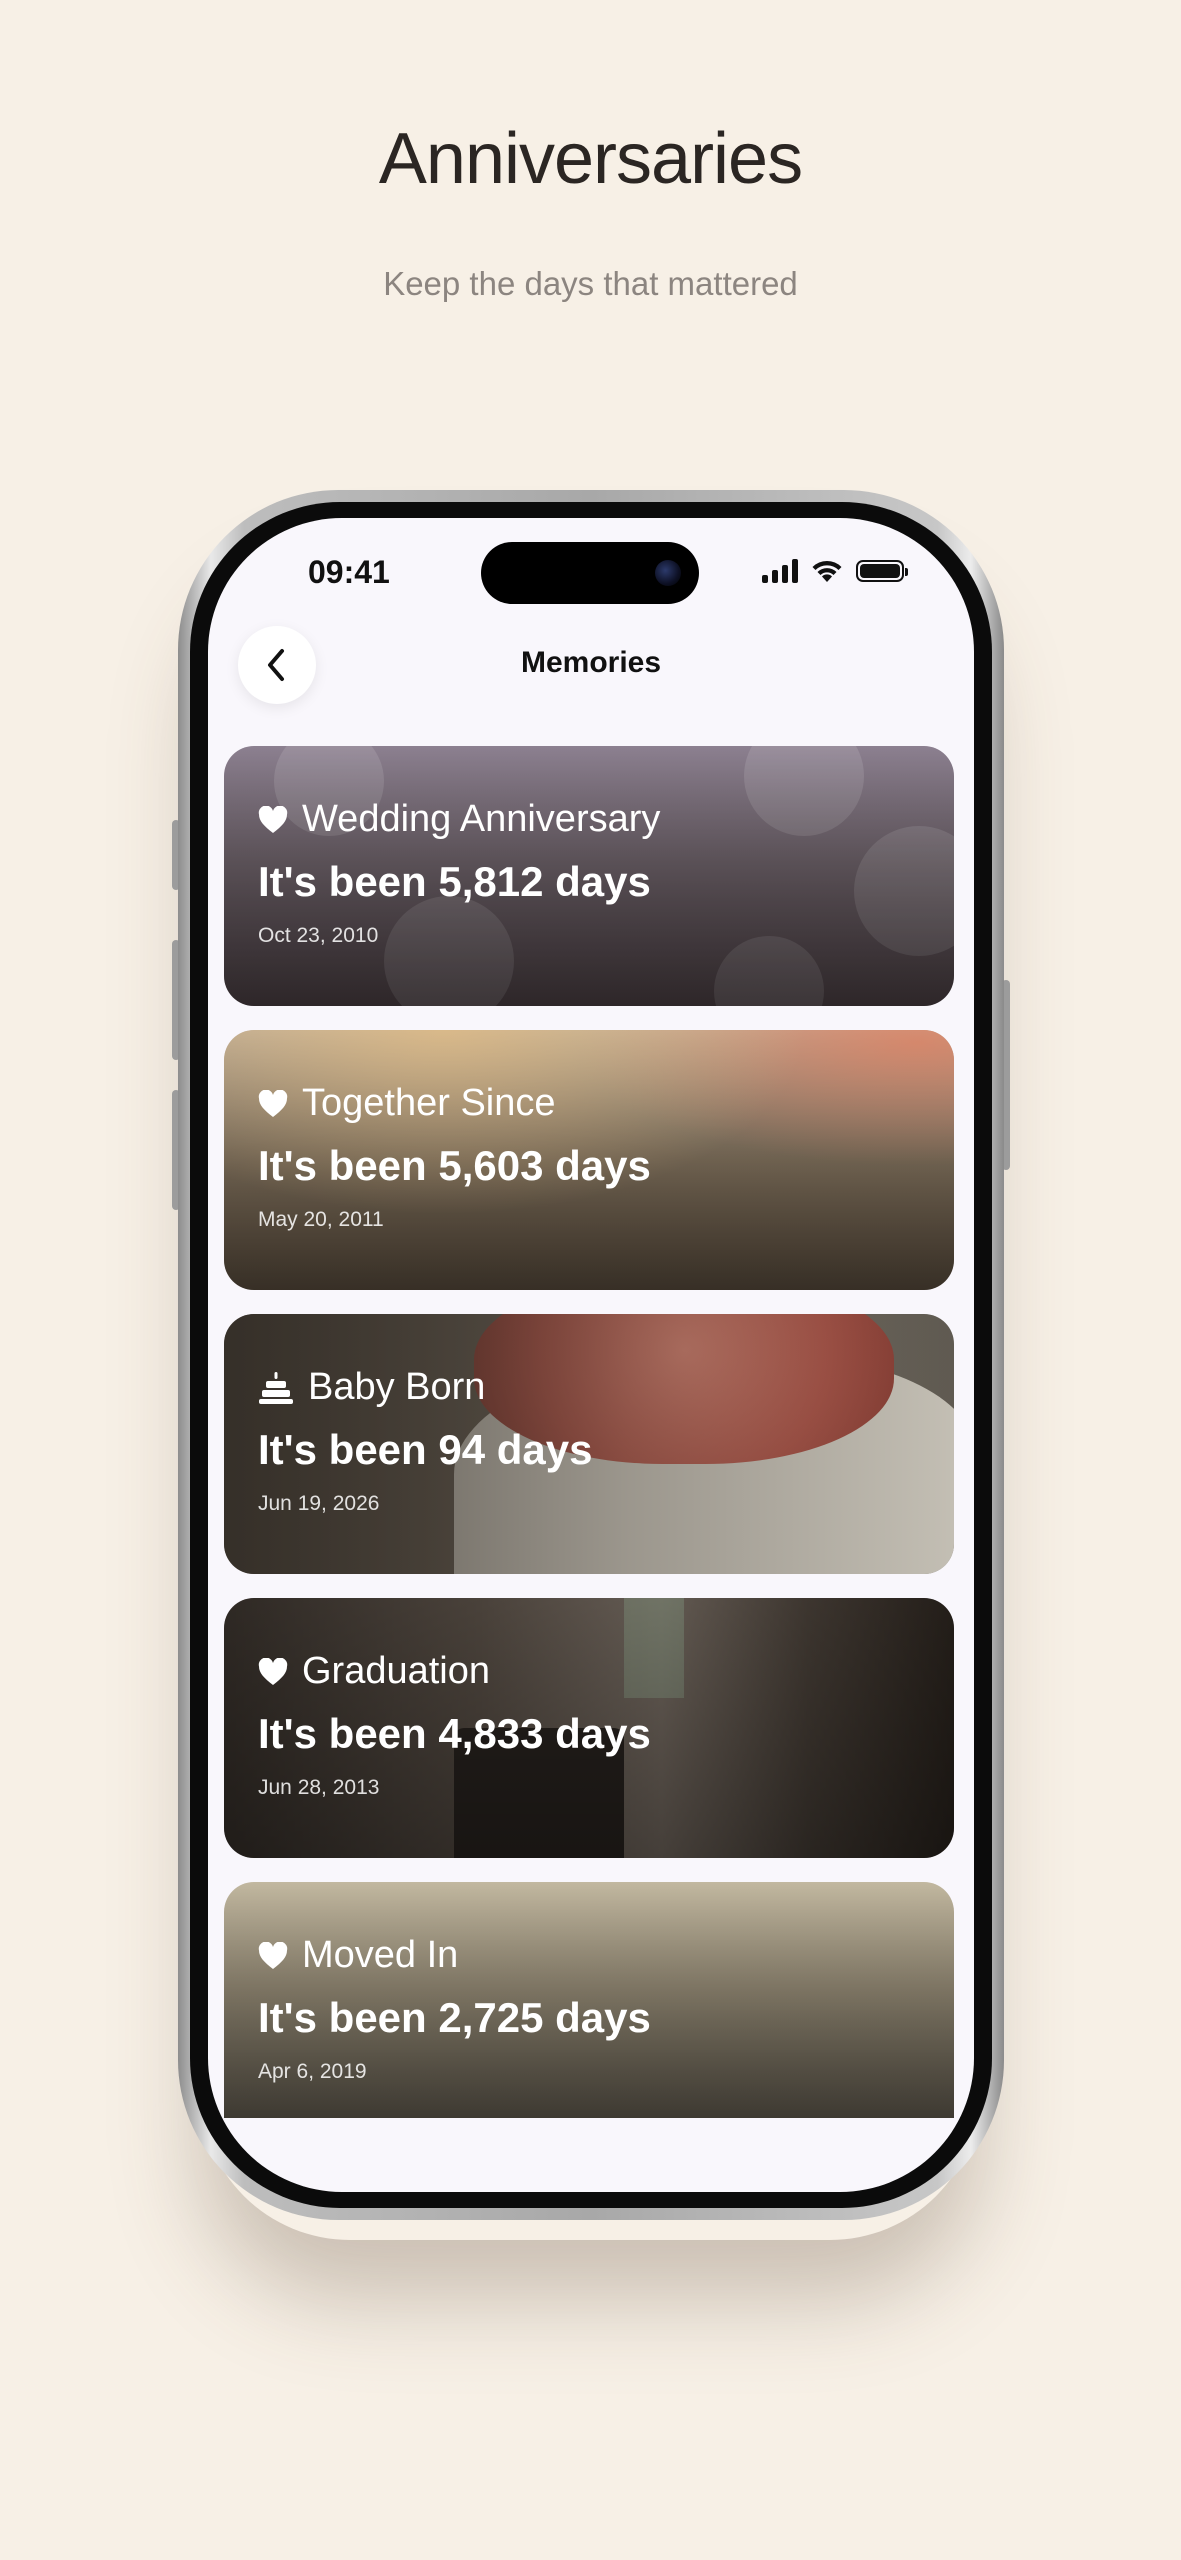 The image size is (1181, 2560). What do you see at coordinates (429, 1103) in the screenshot?
I see `memory-title-text: Together Since` at bounding box center [429, 1103].